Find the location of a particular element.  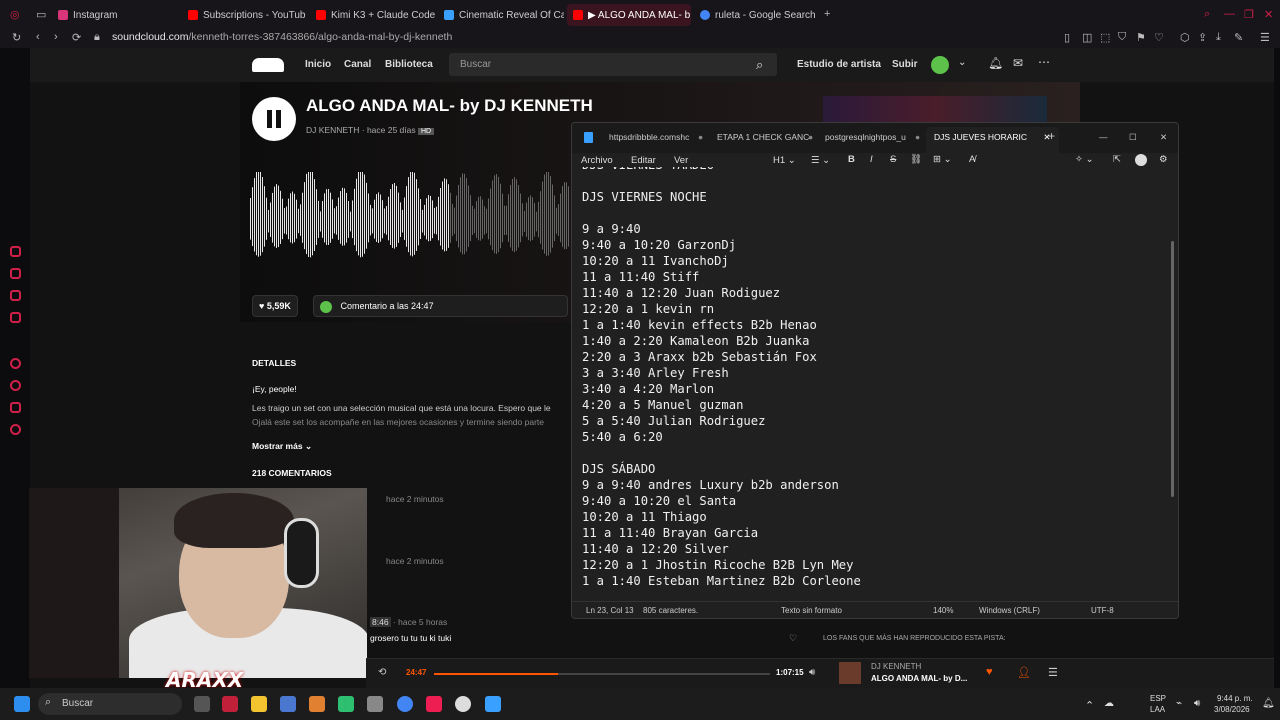

now-playing-artwork is located at coordinates (850, 673).